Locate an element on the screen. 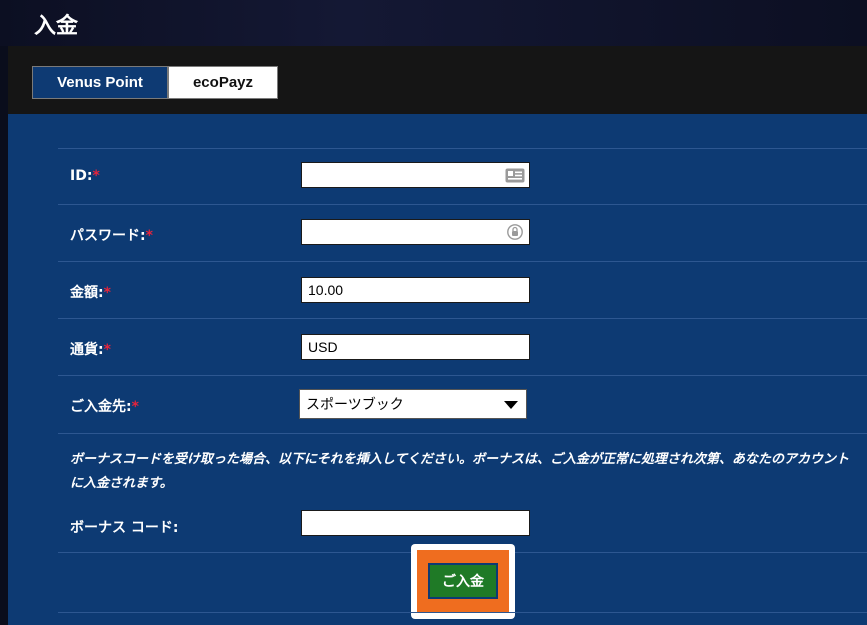  page-title: 入金 is located at coordinates (56, 26).